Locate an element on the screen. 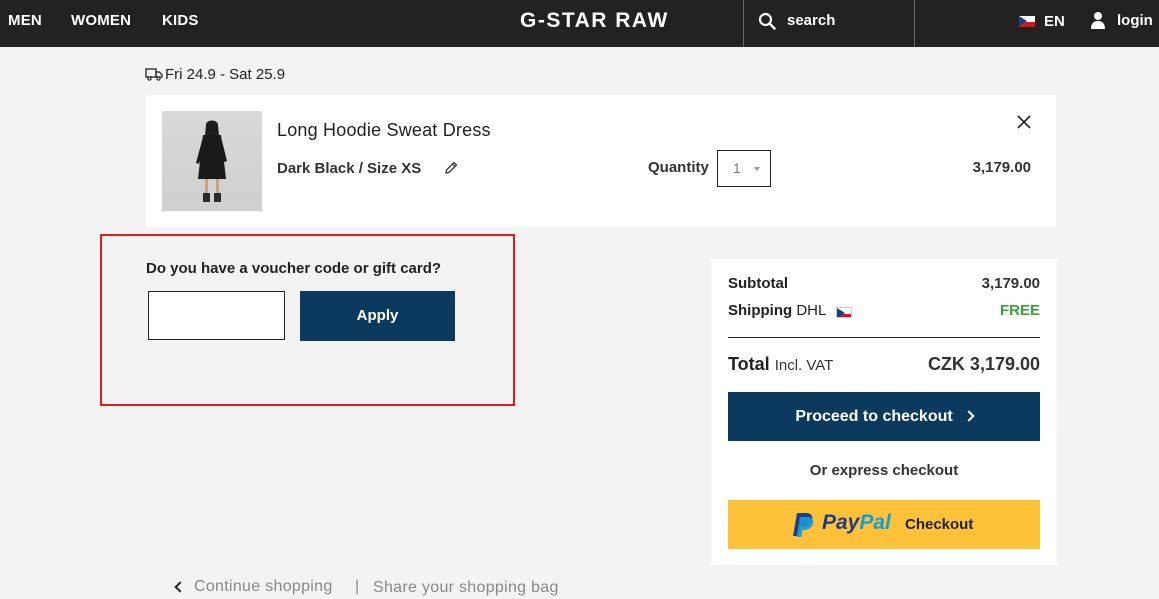 The width and height of the screenshot is (1159, 599). quantity-select: 1 is located at coordinates (744, 168).